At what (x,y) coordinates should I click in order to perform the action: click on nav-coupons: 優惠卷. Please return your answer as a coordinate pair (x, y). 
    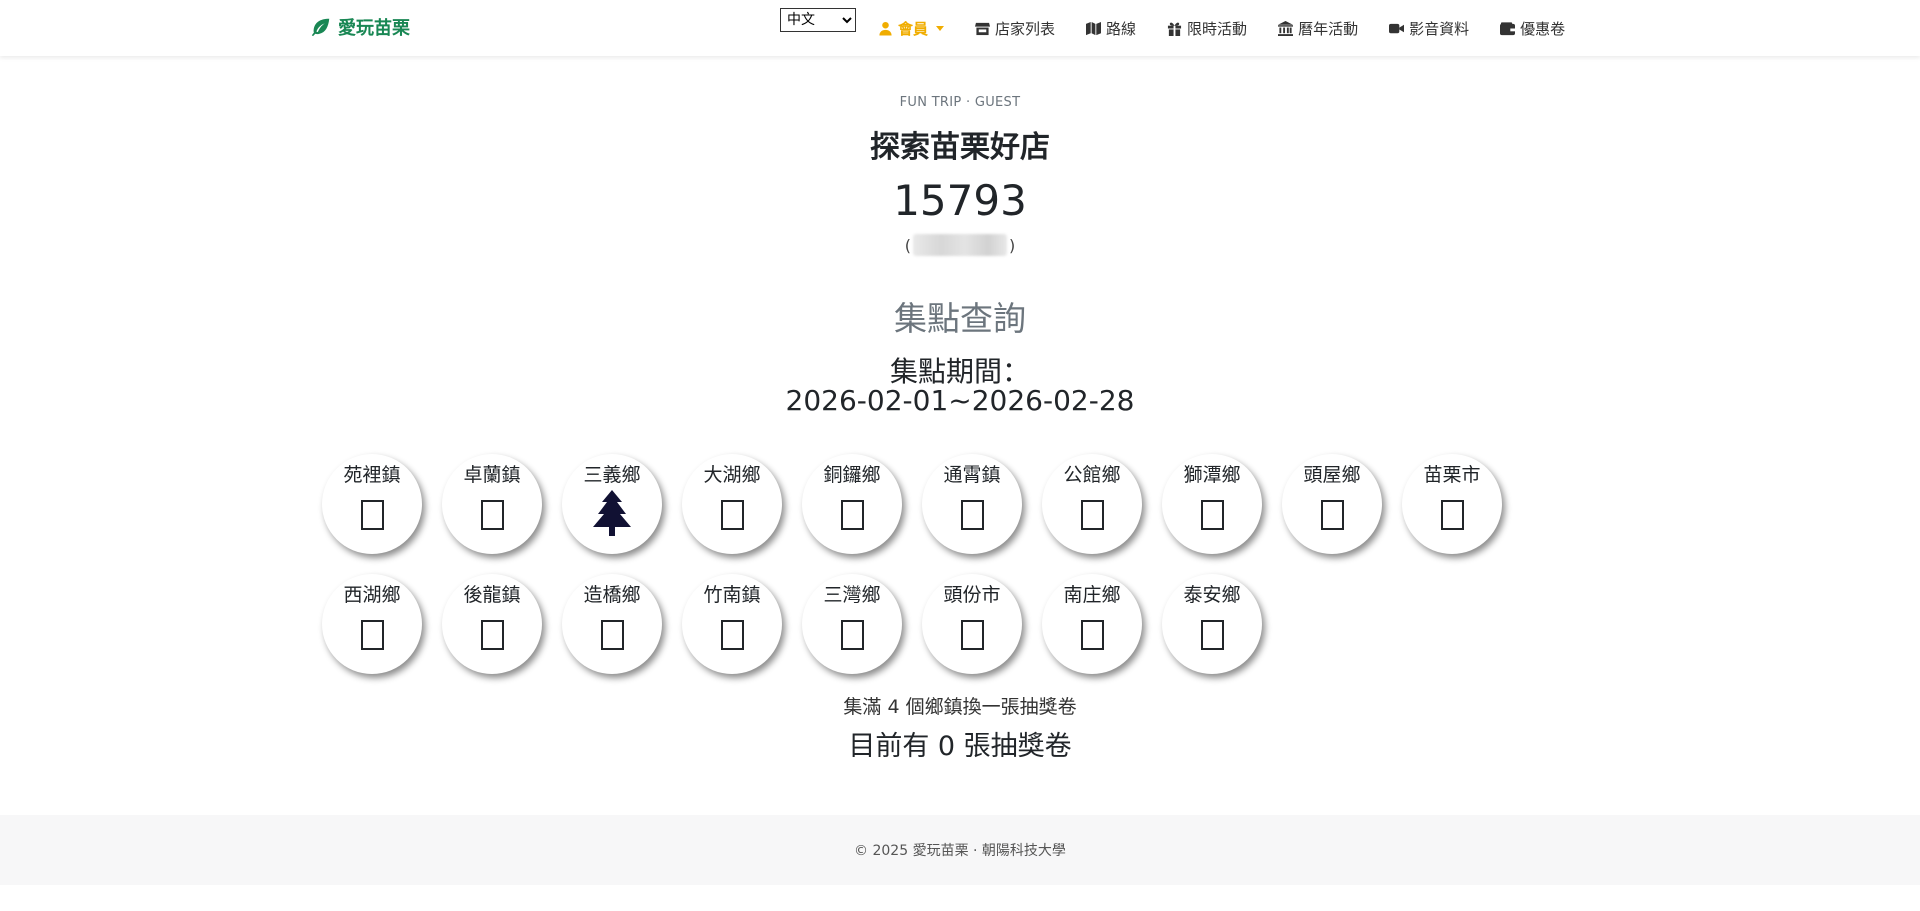
    Looking at the image, I should click on (1532, 28).